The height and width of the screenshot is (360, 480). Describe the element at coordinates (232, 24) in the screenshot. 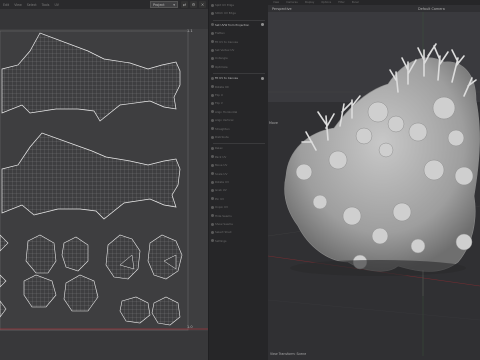

I see `tool-menu-item-label: Set UVW from Projection` at that location.